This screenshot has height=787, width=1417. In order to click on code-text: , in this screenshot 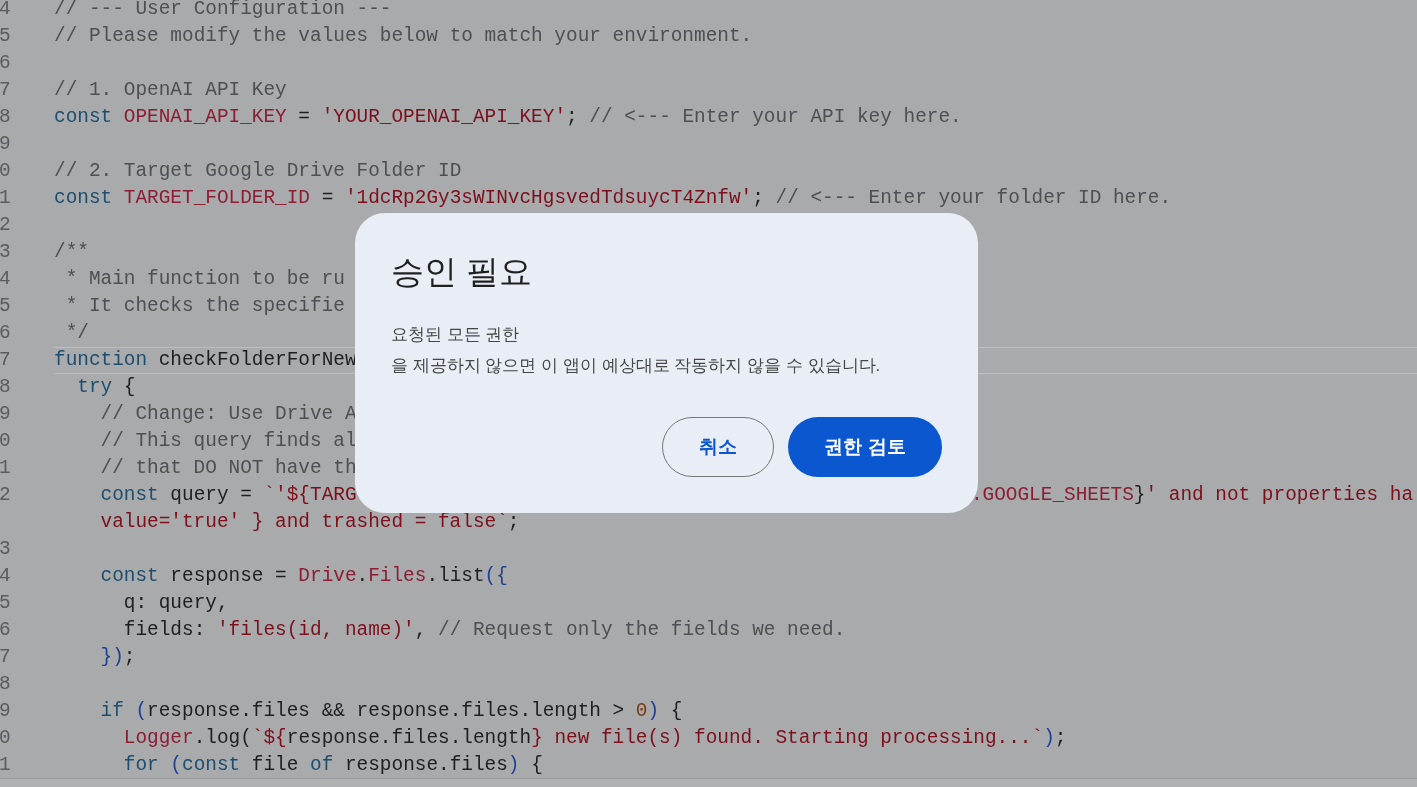, I will do `click(421, 630)`.